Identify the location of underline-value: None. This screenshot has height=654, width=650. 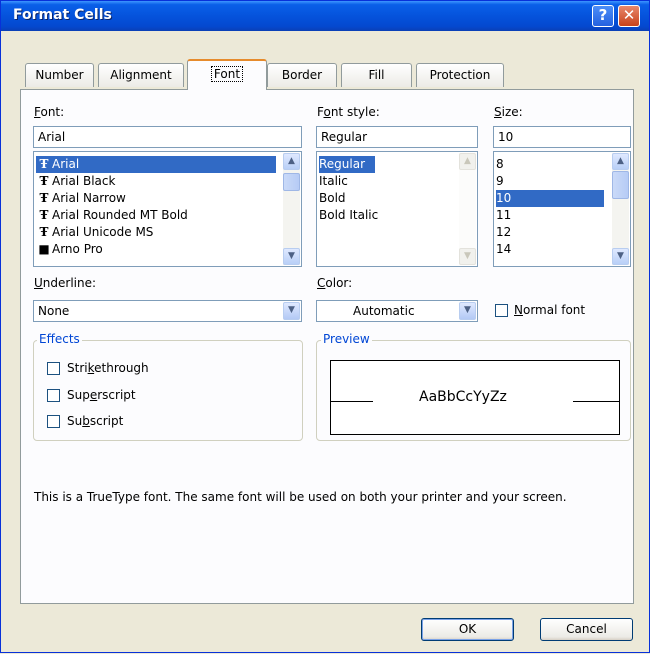
(54, 311).